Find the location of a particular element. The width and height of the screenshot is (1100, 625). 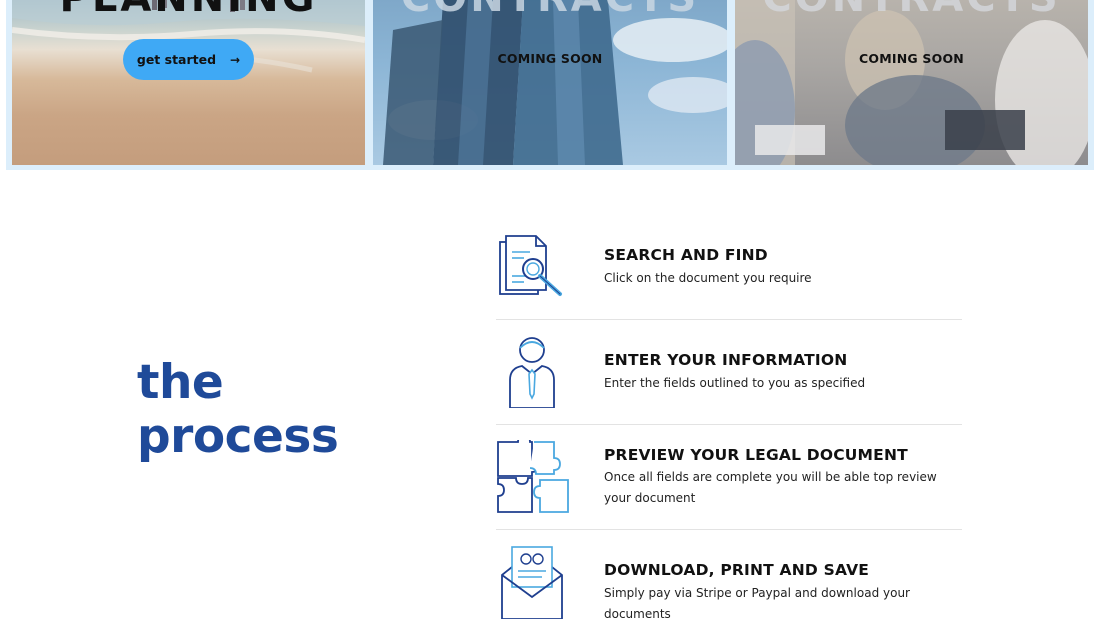

process-heading: the process is located at coordinates (238, 409).